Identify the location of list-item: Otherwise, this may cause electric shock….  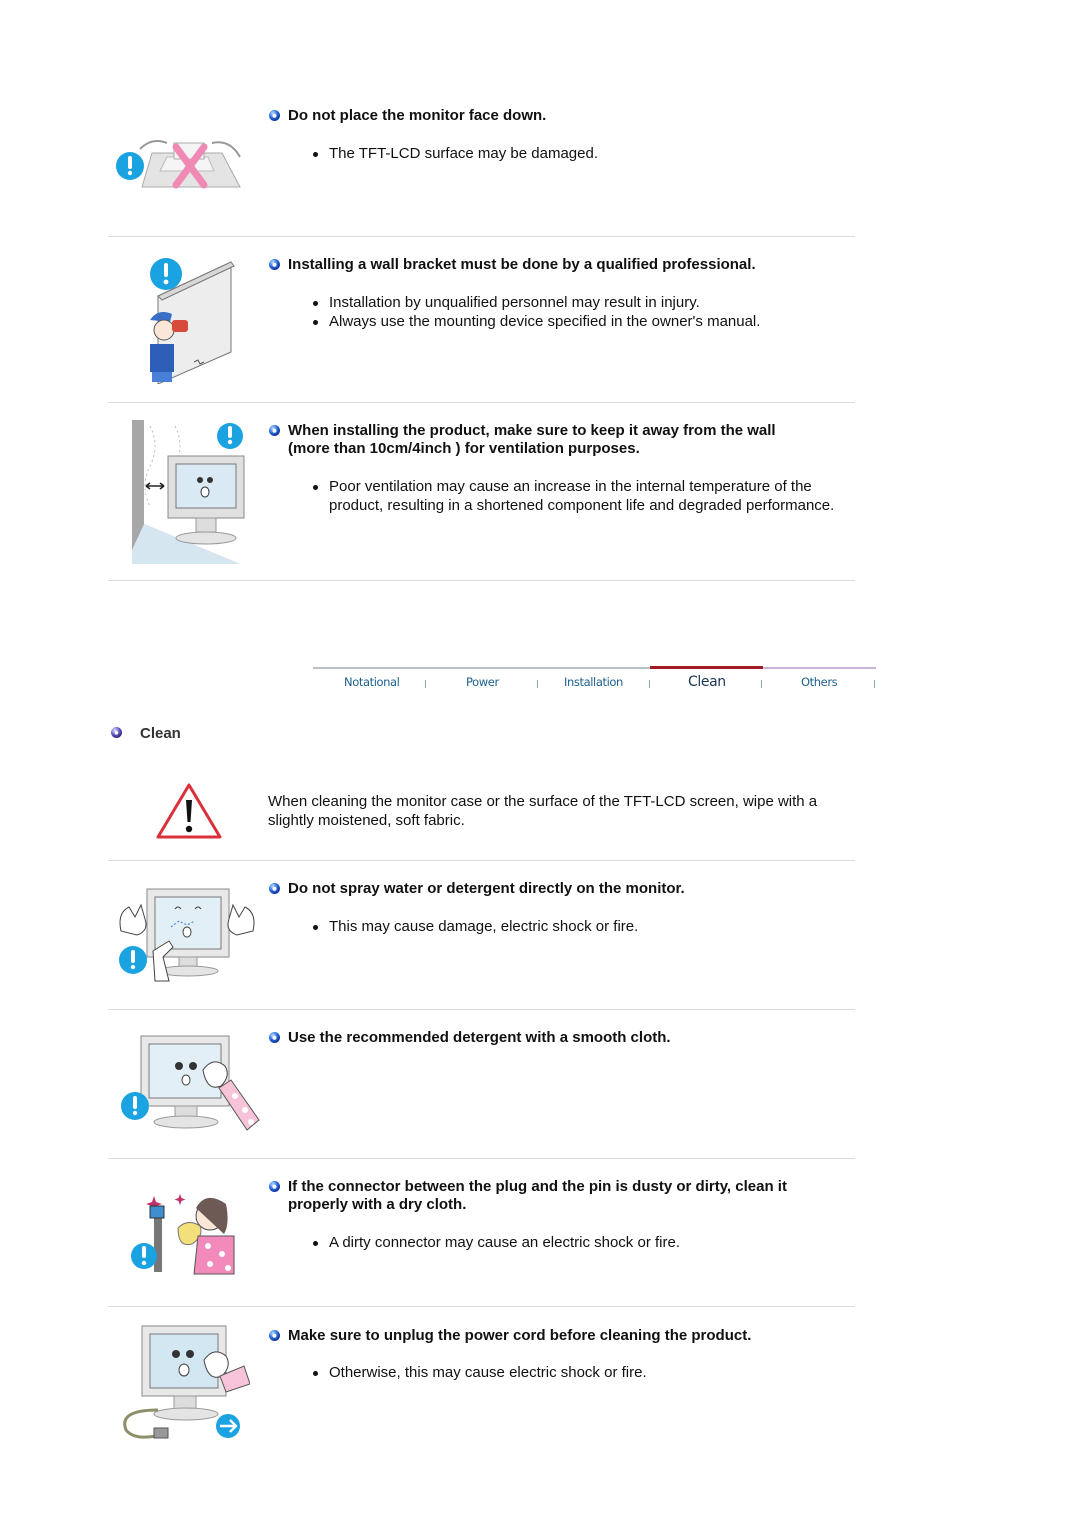
(577, 1373).